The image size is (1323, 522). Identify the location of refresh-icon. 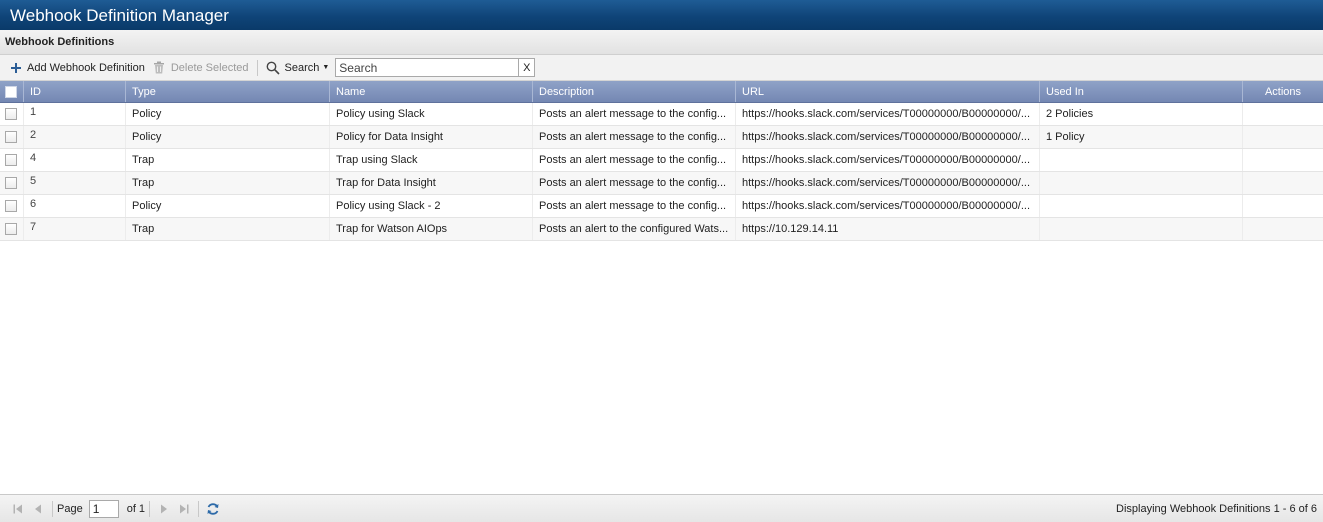
(213, 509).